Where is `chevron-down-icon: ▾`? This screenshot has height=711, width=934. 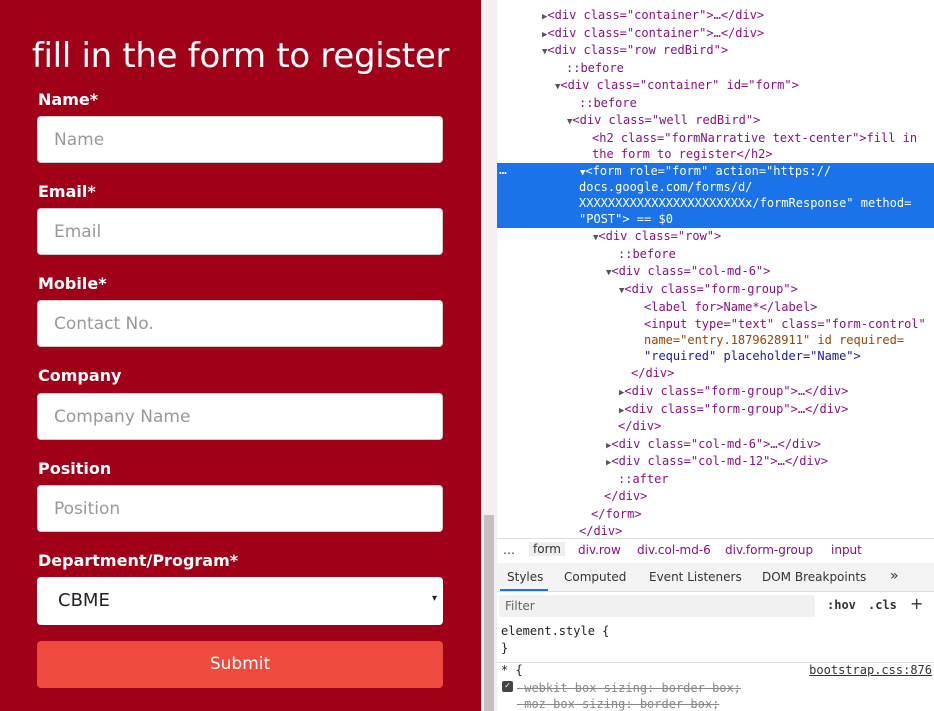
chevron-down-icon: ▾ is located at coordinates (434, 598).